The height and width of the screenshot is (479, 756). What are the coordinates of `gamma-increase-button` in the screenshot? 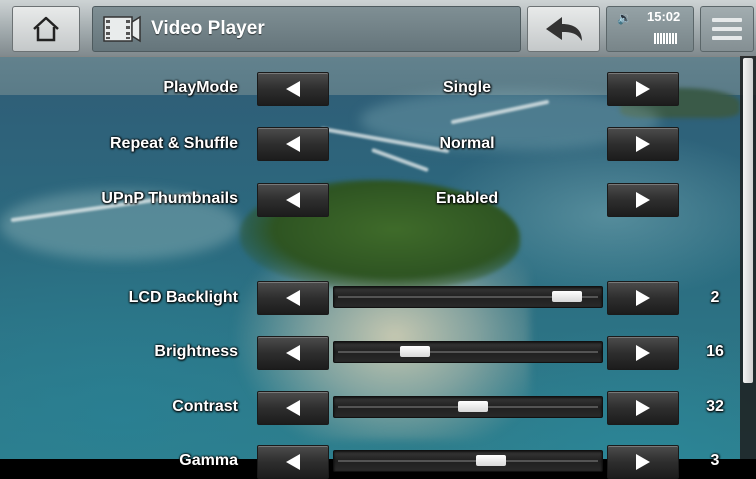 It's located at (643, 462).